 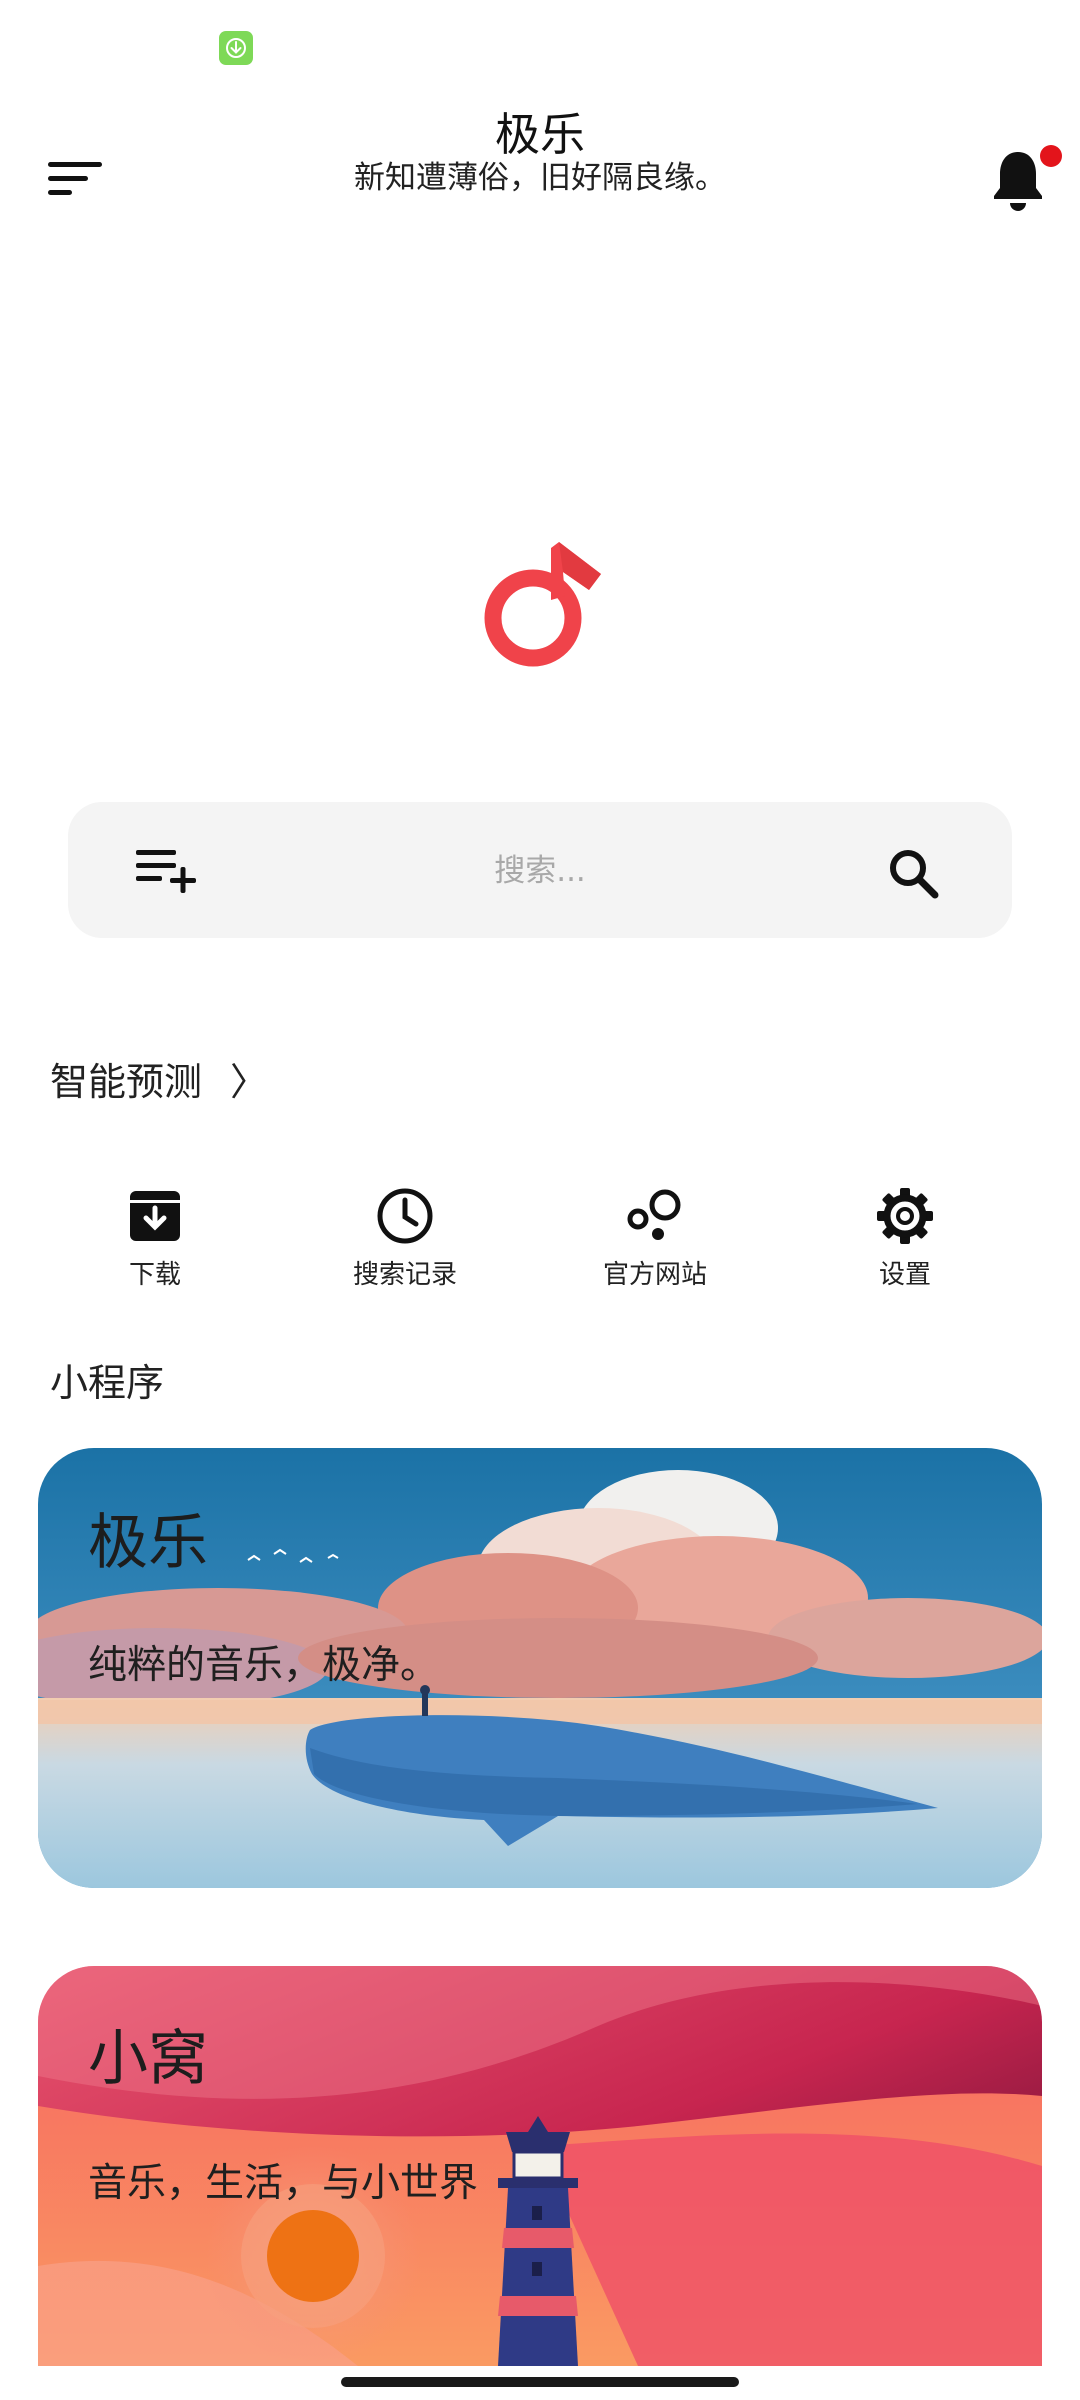 I want to click on playlist-add-icon, so click(x=167, y=871).